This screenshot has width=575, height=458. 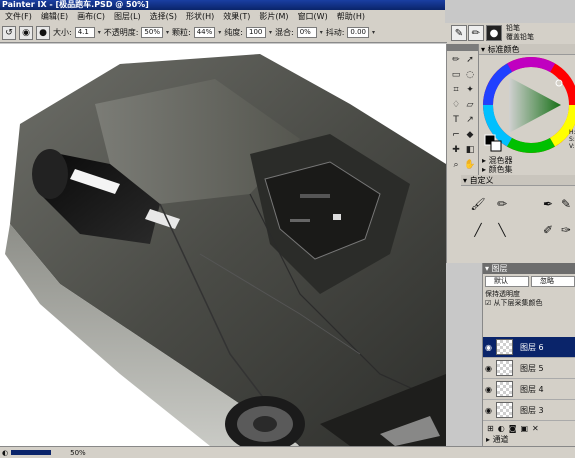 I want to click on pencil-preset-icon: ✏, so click(x=502, y=204).